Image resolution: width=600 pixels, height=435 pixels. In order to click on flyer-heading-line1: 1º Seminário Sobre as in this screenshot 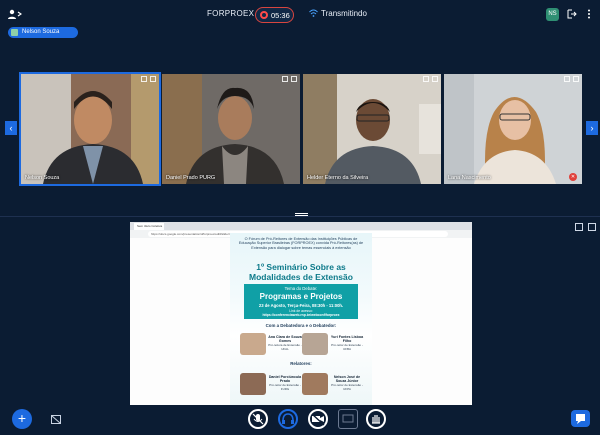, I will do `click(301, 267)`.